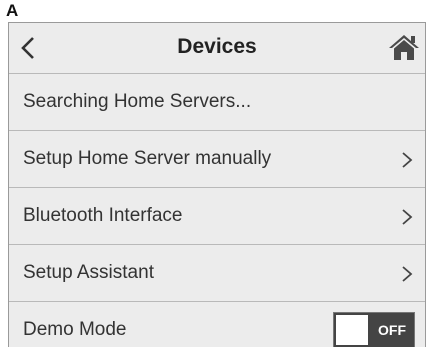 This screenshot has height=347, width=430. Describe the element at coordinates (88, 272) in the screenshot. I see `list-item-label: Setup Assistant` at that location.